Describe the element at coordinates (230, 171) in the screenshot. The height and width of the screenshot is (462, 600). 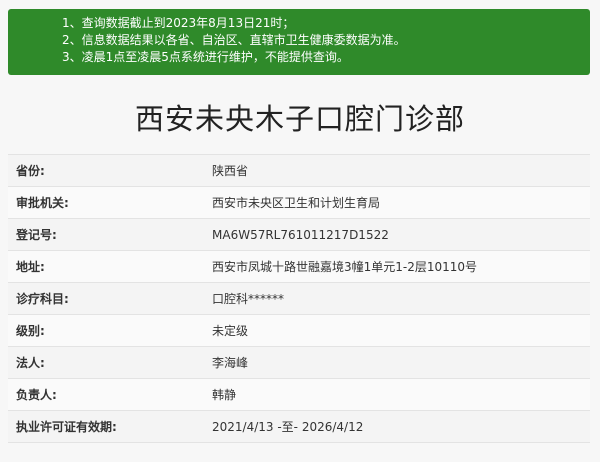
I see `row-value-province: 陕西省` at that location.